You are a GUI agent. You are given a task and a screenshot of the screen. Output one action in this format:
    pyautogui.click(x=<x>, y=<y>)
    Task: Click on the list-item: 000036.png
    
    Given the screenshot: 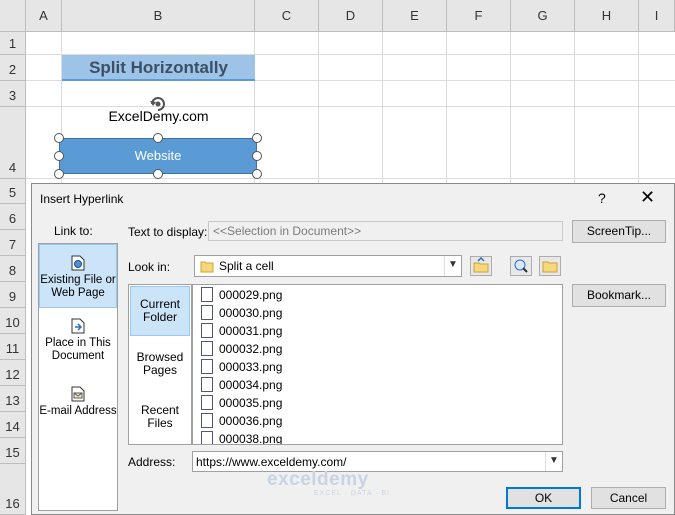 What is the action you would take?
    pyautogui.click(x=241, y=421)
    